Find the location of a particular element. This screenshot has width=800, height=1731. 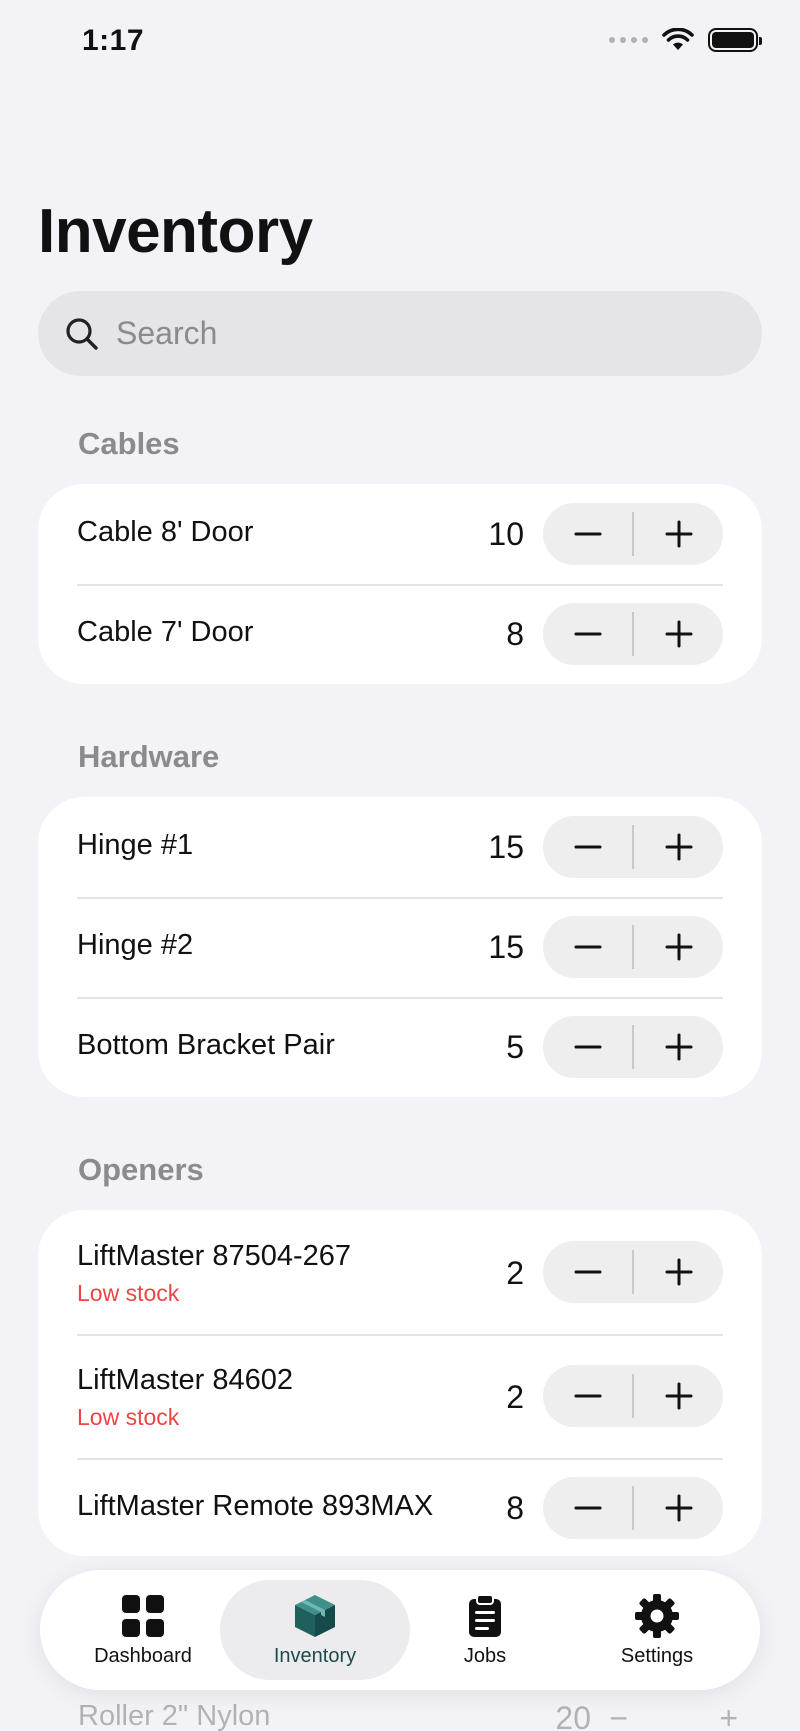

page-title: Inventory is located at coordinates (175, 231).